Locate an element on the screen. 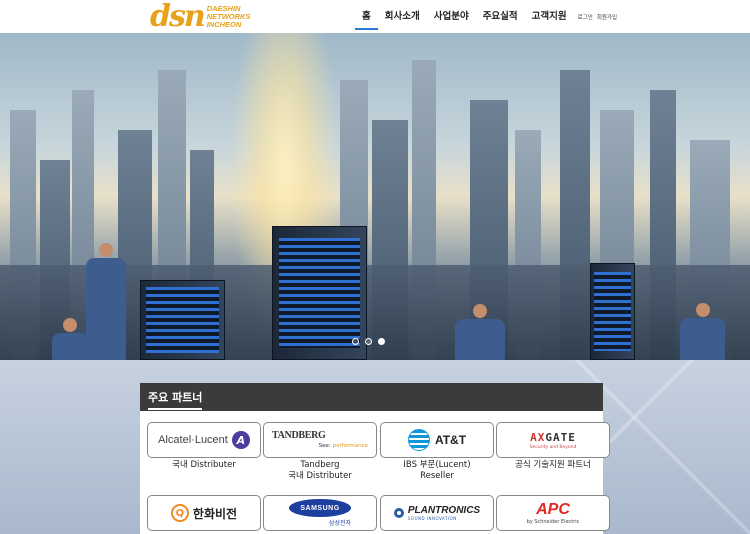 The height and width of the screenshot is (534, 750). partner-card-apc: APC by Schneider Electric is located at coordinates (553, 513).